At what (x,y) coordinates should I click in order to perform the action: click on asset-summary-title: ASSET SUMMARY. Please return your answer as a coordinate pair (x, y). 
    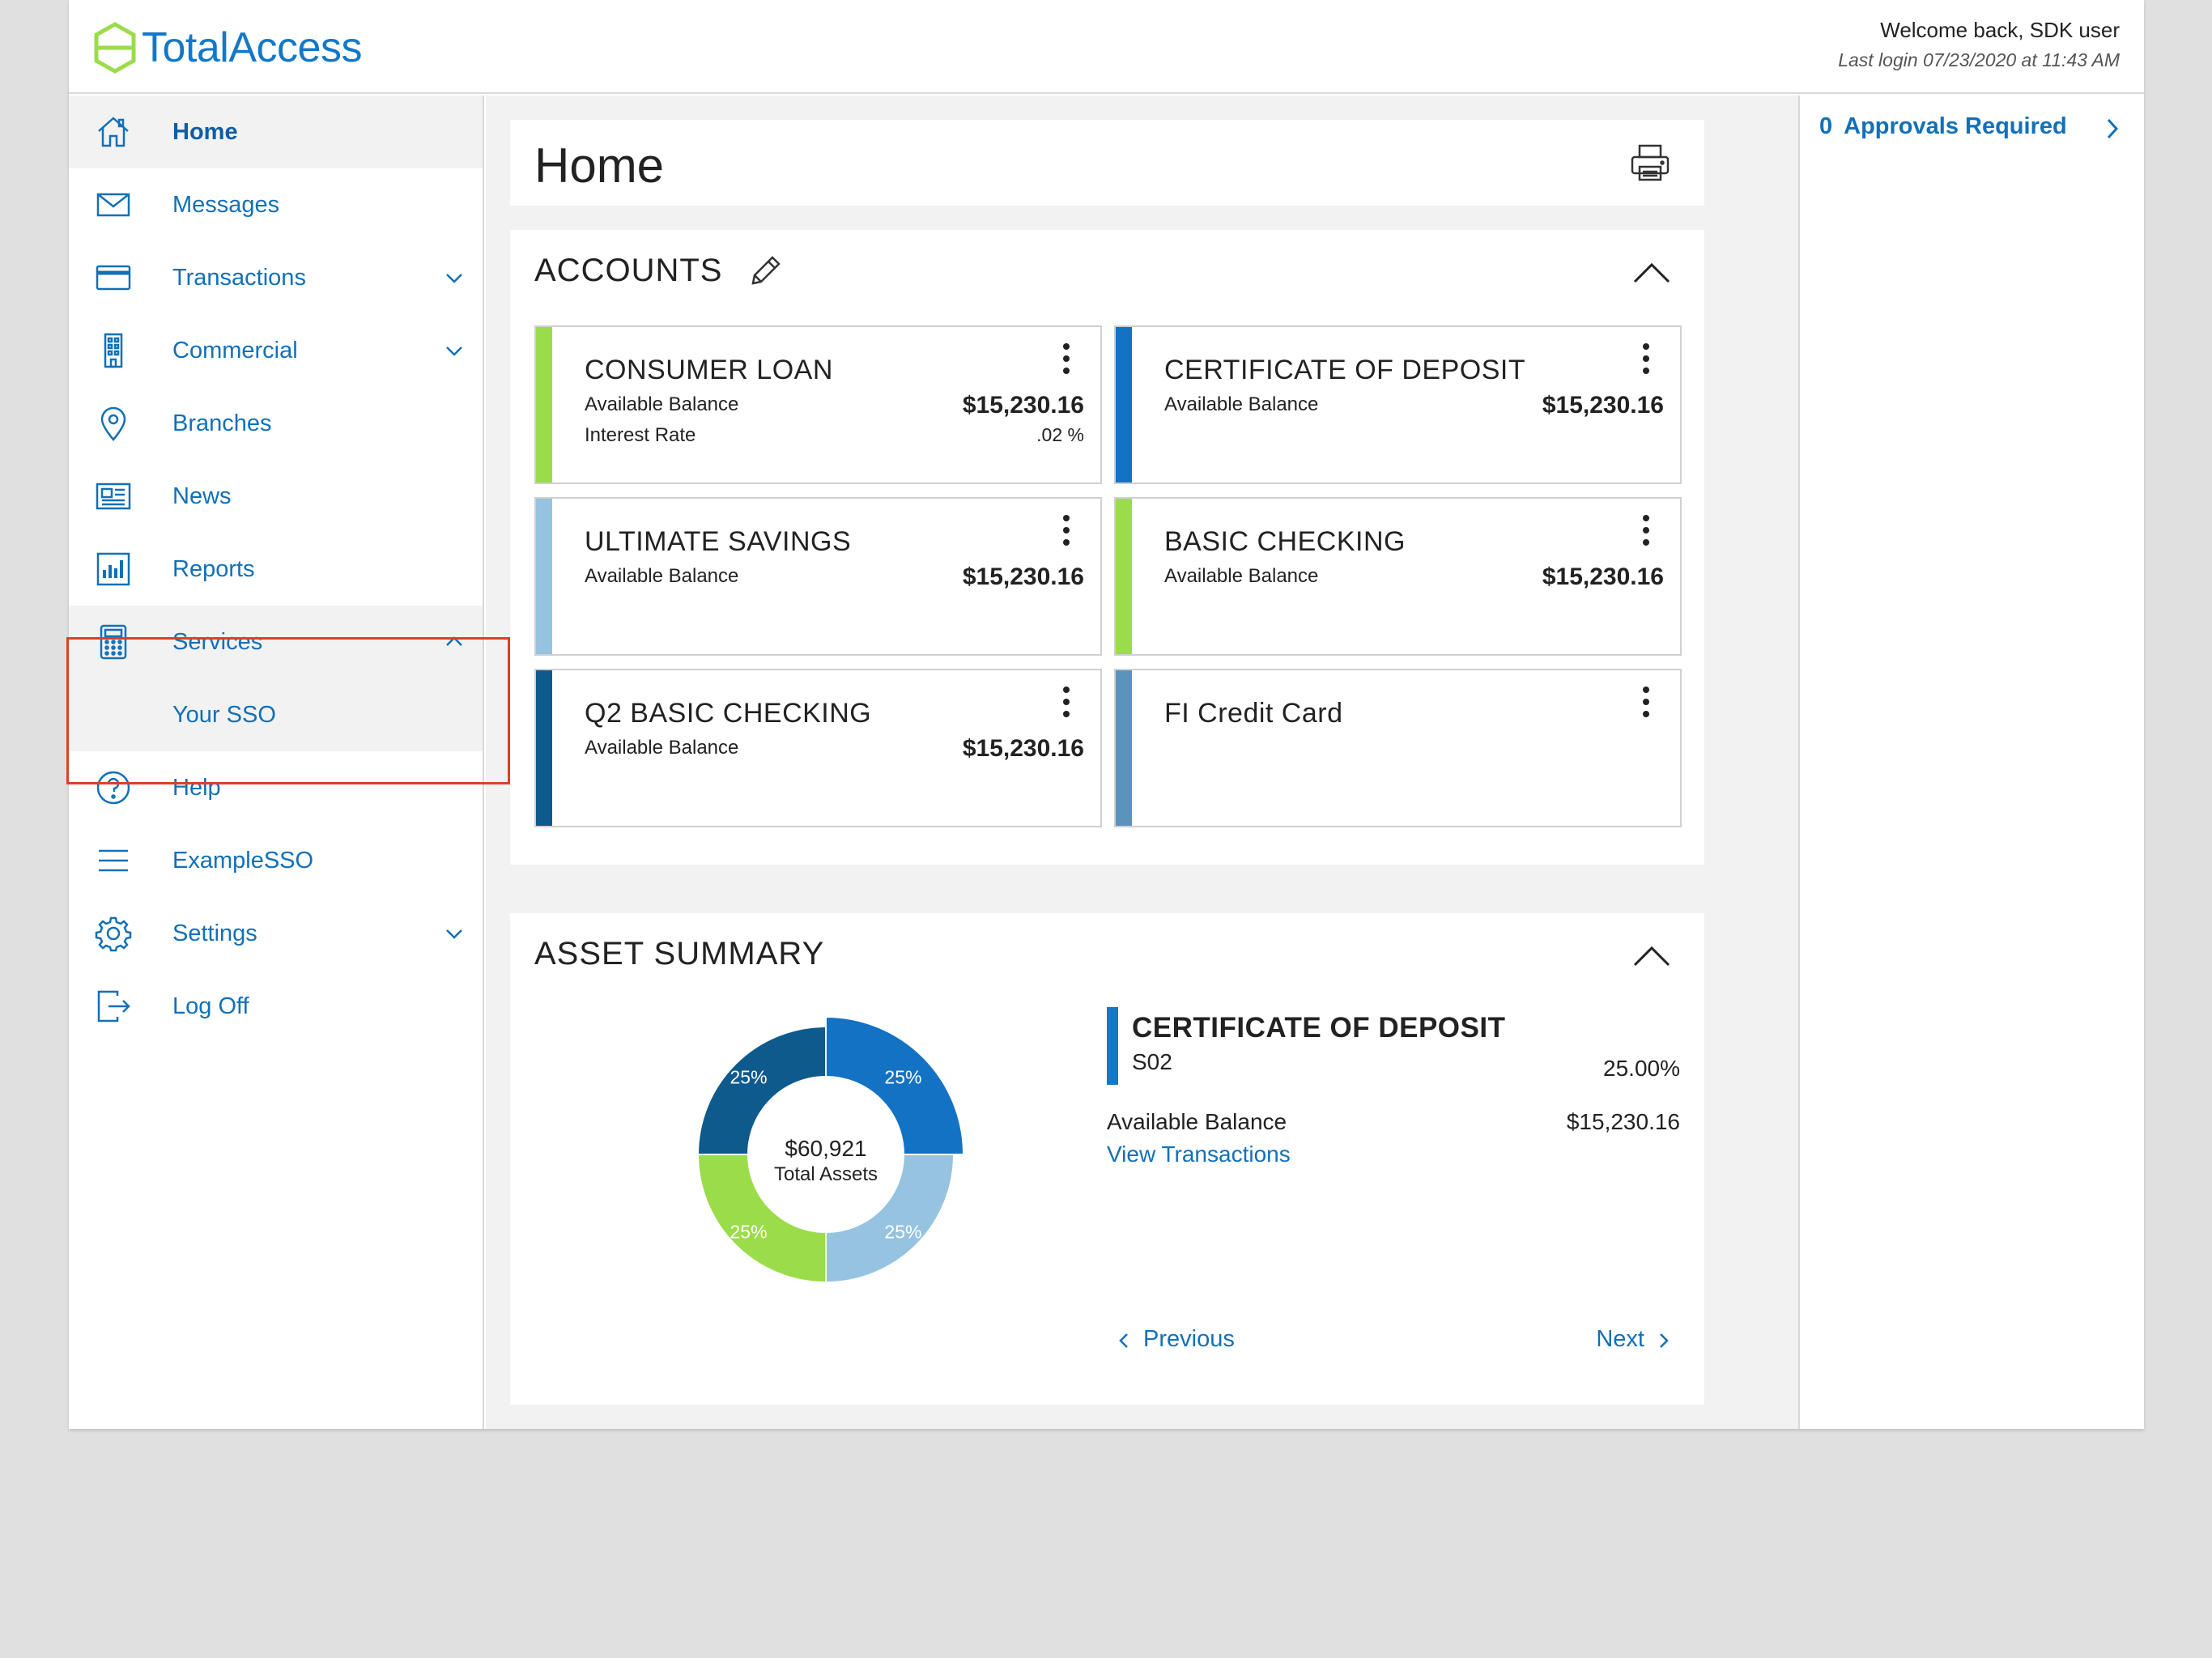
    Looking at the image, I should click on (680, 953).